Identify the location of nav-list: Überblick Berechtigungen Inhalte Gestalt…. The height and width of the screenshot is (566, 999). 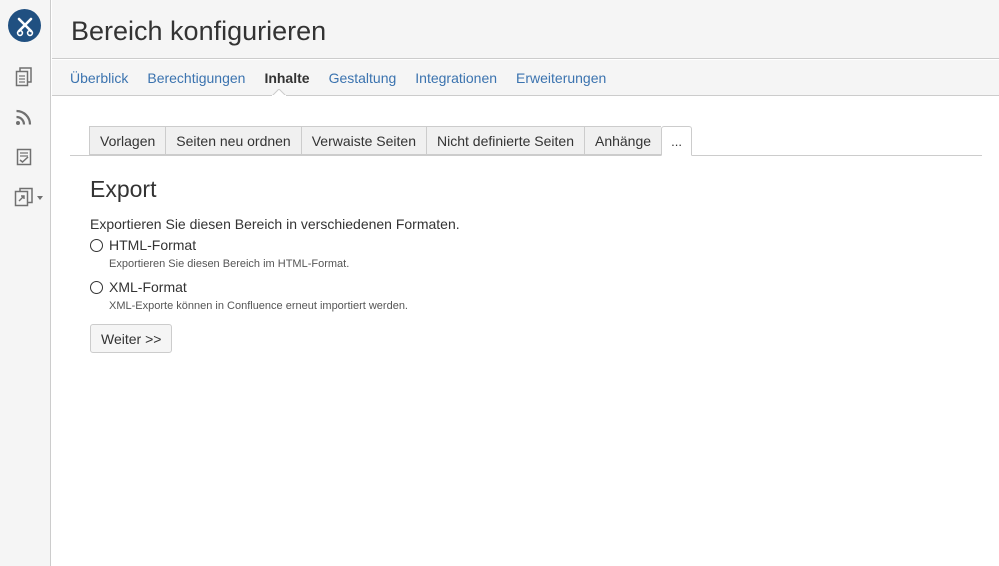
(347, 78).